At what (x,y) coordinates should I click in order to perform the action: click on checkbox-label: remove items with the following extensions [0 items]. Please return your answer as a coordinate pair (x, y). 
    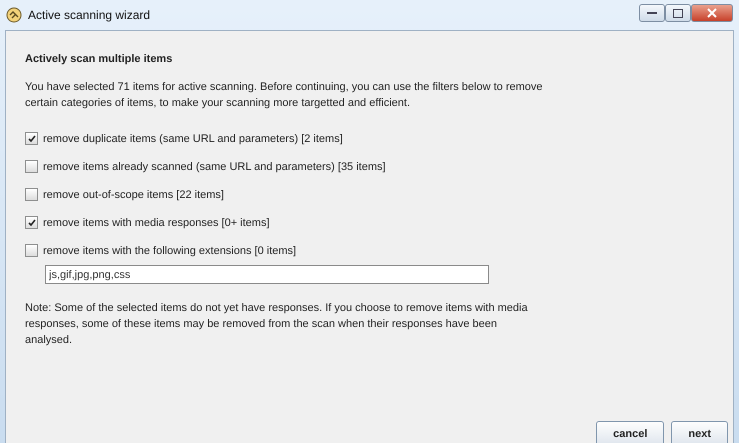
    Looking at the image, I should click on (169, 250).